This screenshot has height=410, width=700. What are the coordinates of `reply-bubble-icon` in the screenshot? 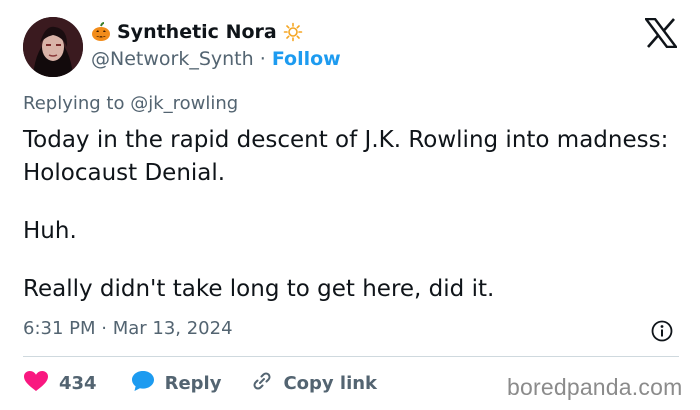 It's located at (143, 383).